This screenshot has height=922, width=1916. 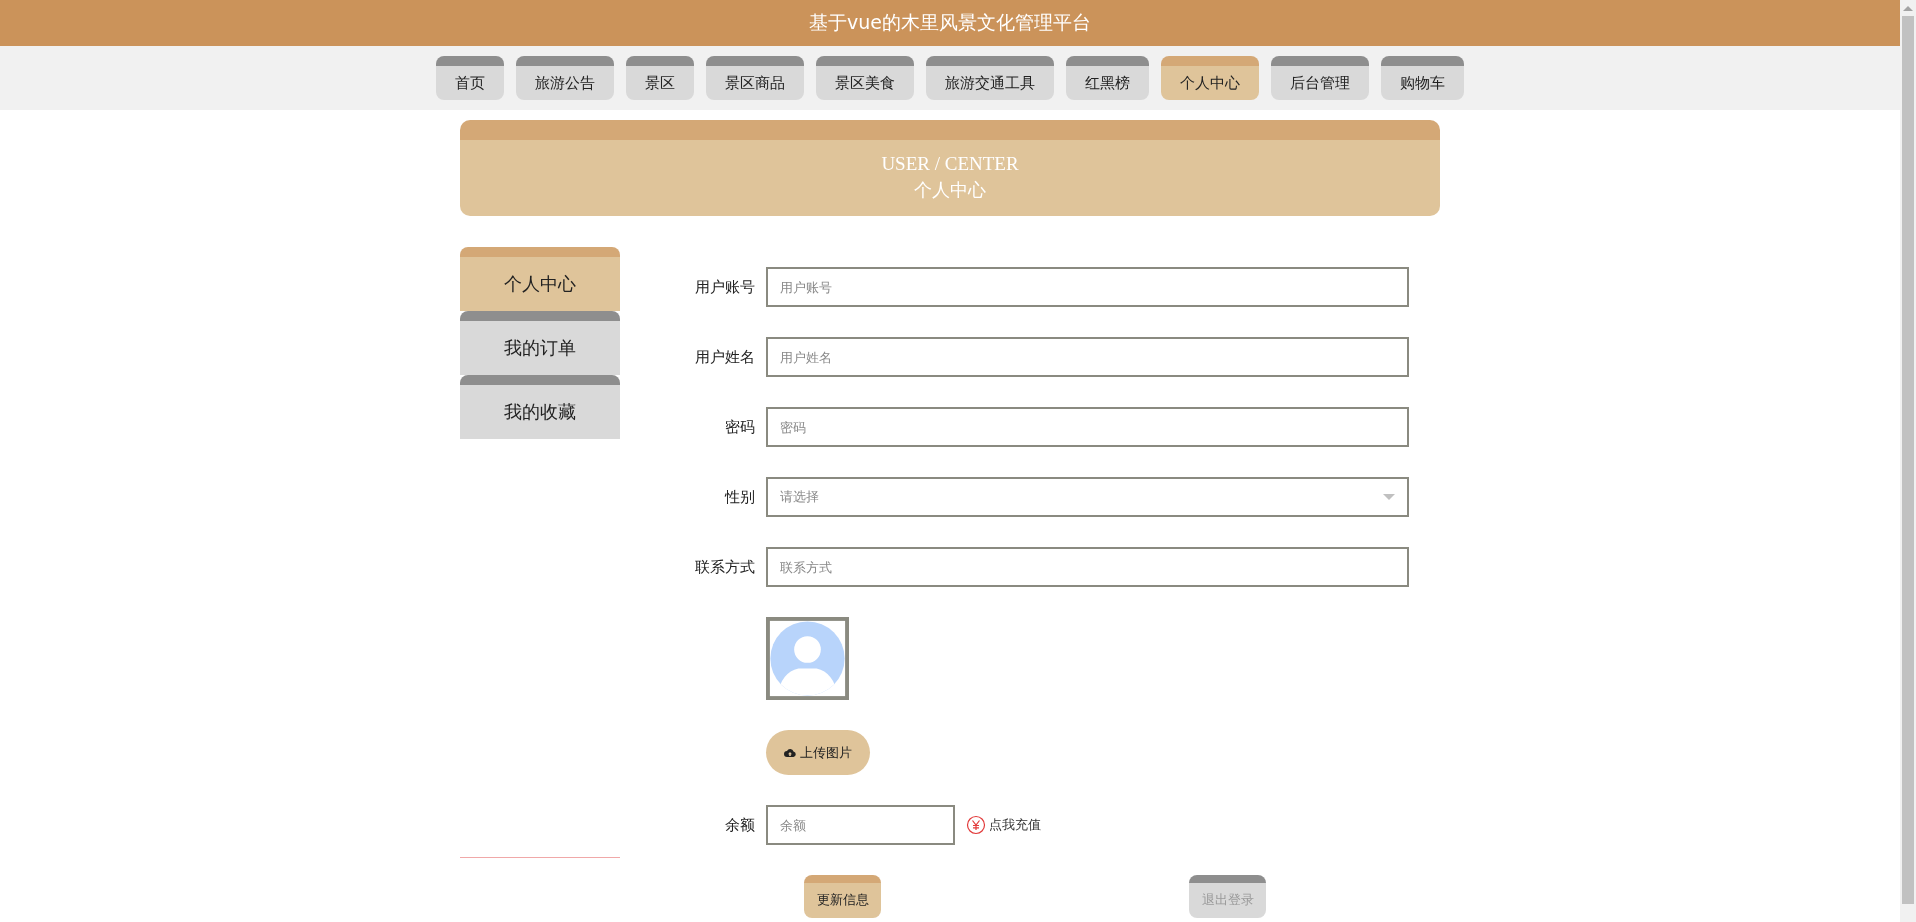 What do you see at coordinates (1107, 78) in the screenshot?
I see `nav-tab: 红黑榜` at bounding box center [1107, 78].